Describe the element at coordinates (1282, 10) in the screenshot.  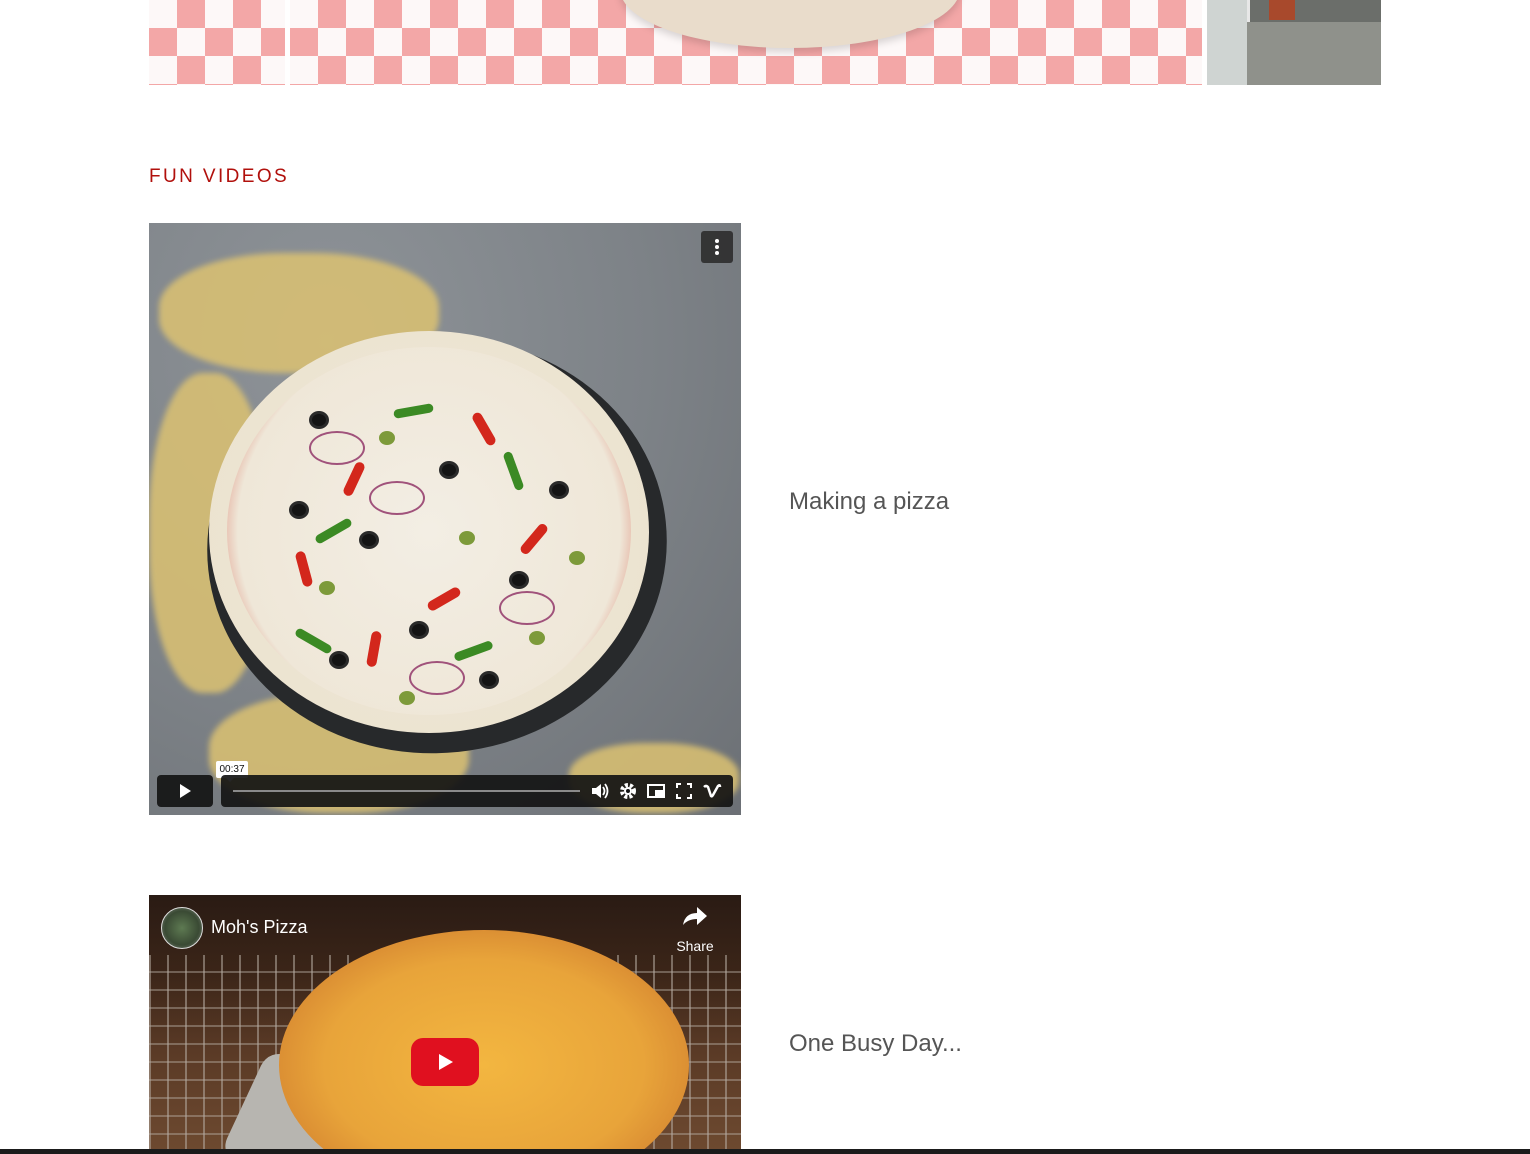
I see `brick-pillar` at that location.